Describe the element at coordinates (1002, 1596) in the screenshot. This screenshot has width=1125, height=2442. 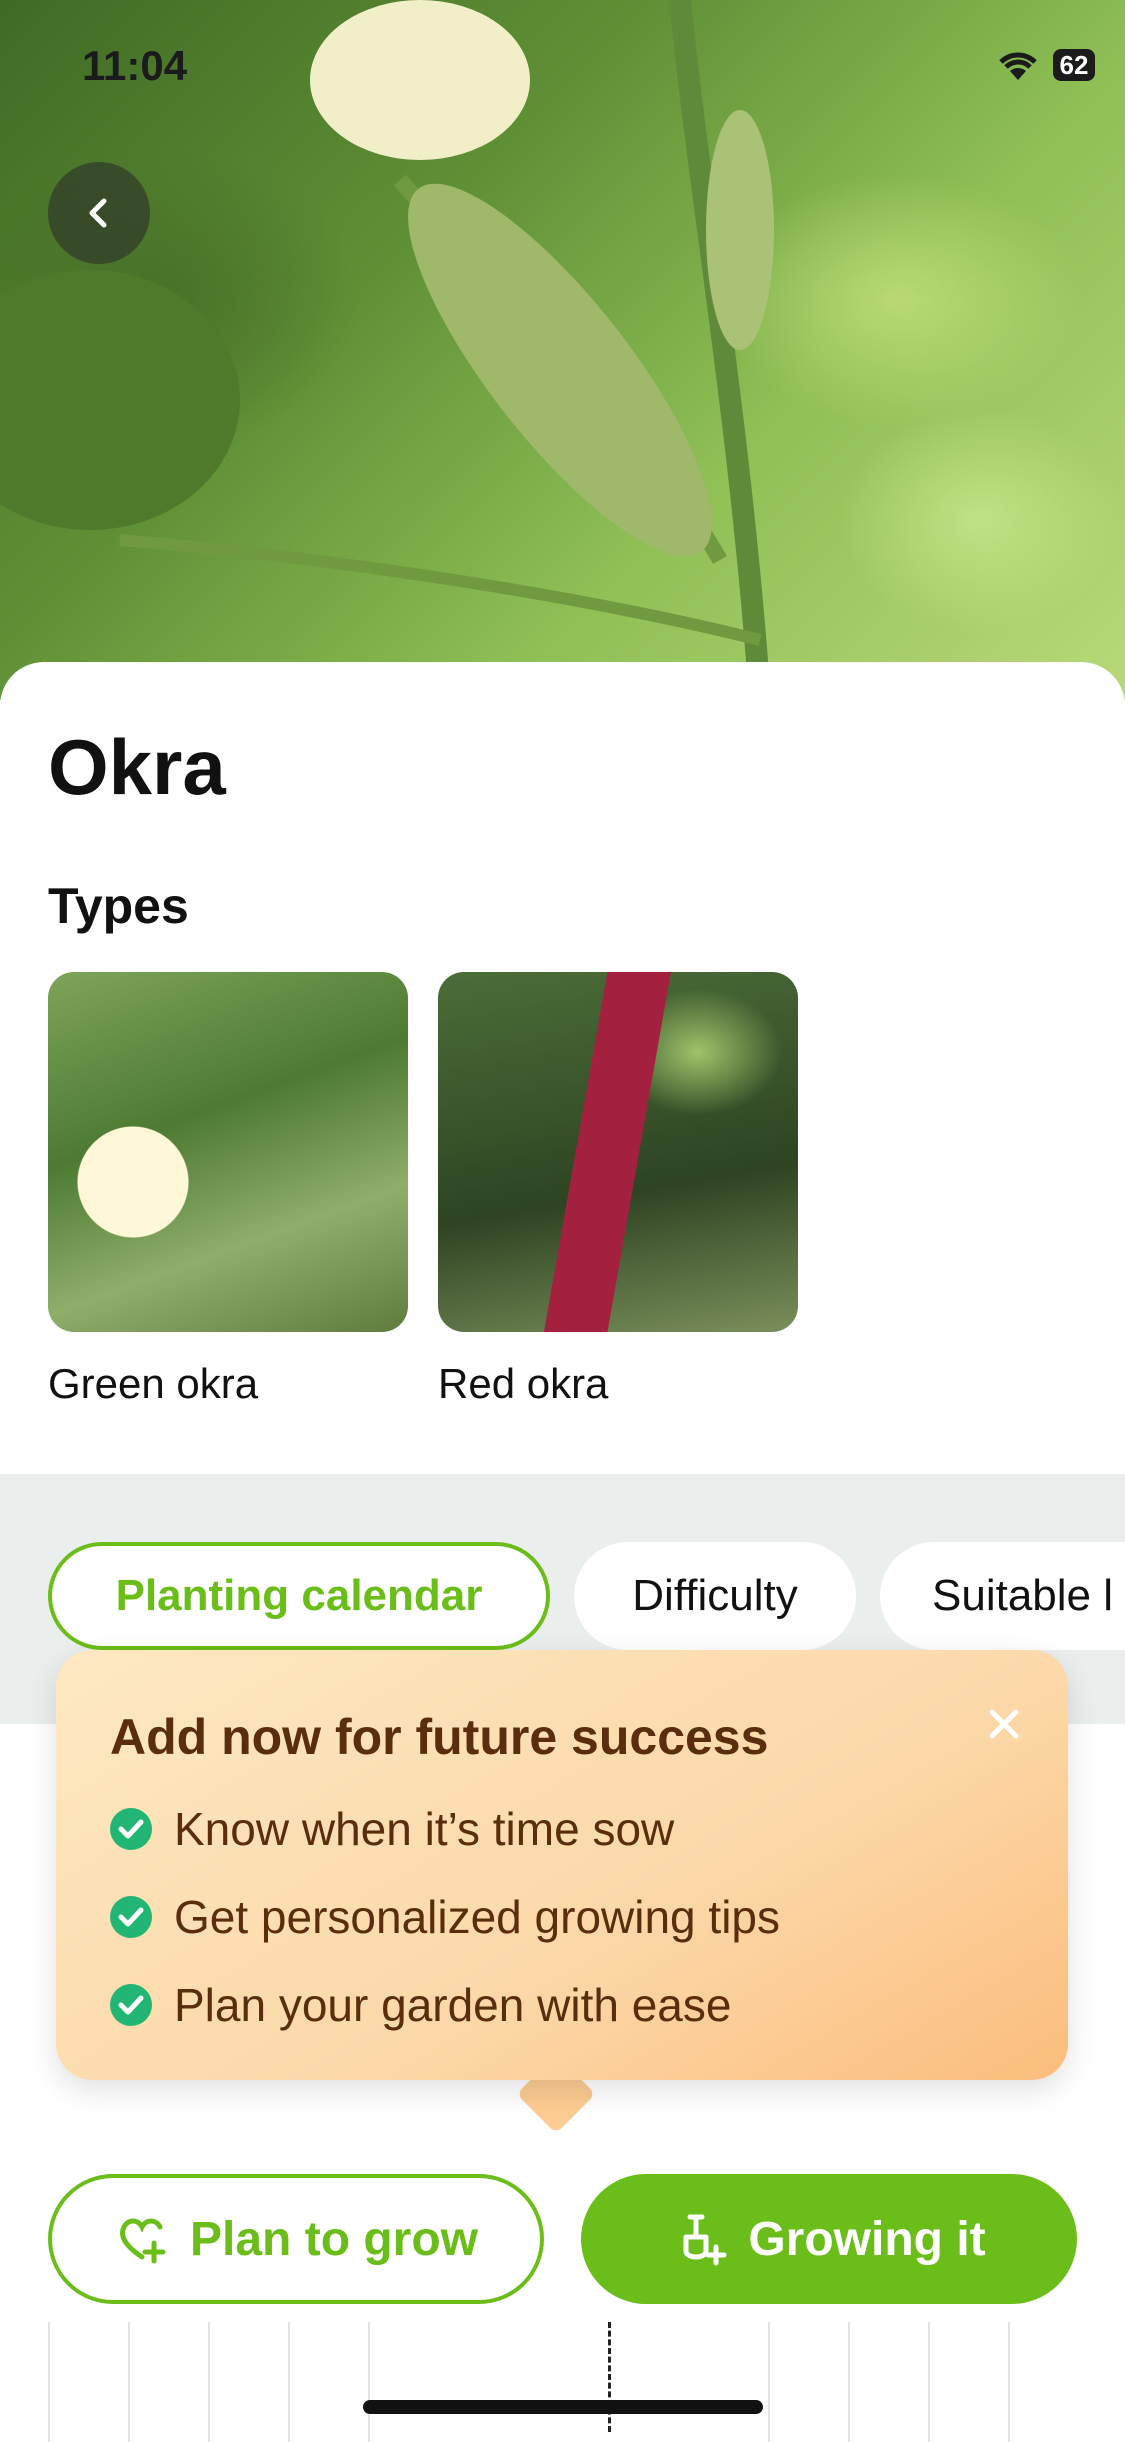
I see `tab-suitable: Suitable l` at that location.